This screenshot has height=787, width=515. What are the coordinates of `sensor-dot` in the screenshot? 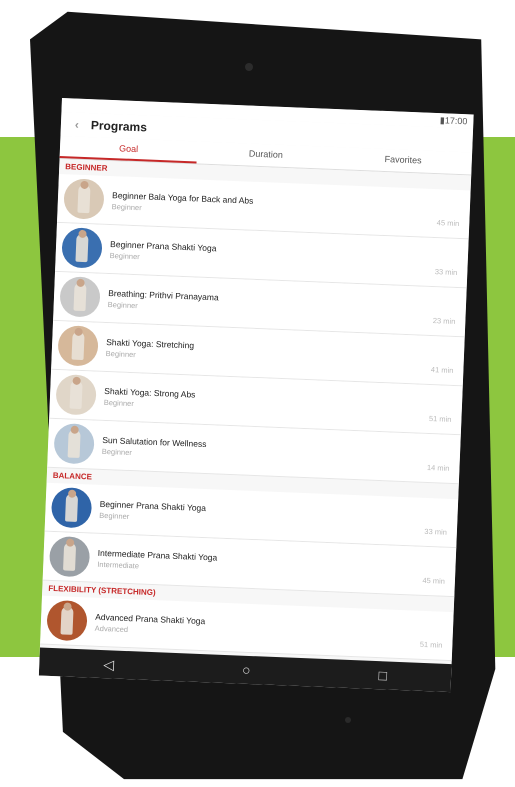 It's located at (348, 720).